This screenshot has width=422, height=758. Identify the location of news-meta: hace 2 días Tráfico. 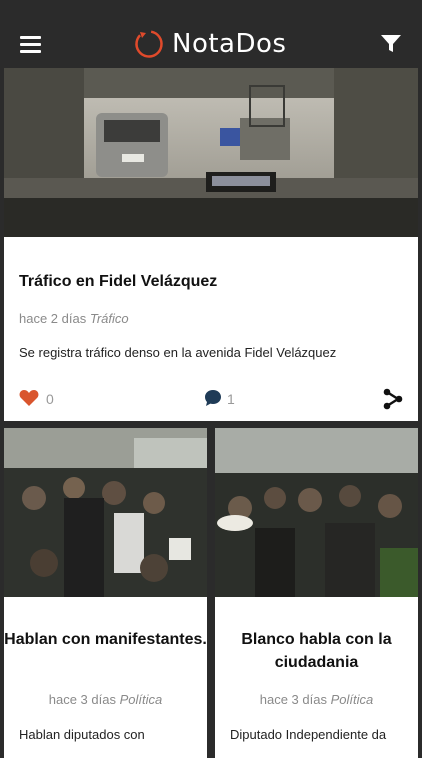
(74, 318).